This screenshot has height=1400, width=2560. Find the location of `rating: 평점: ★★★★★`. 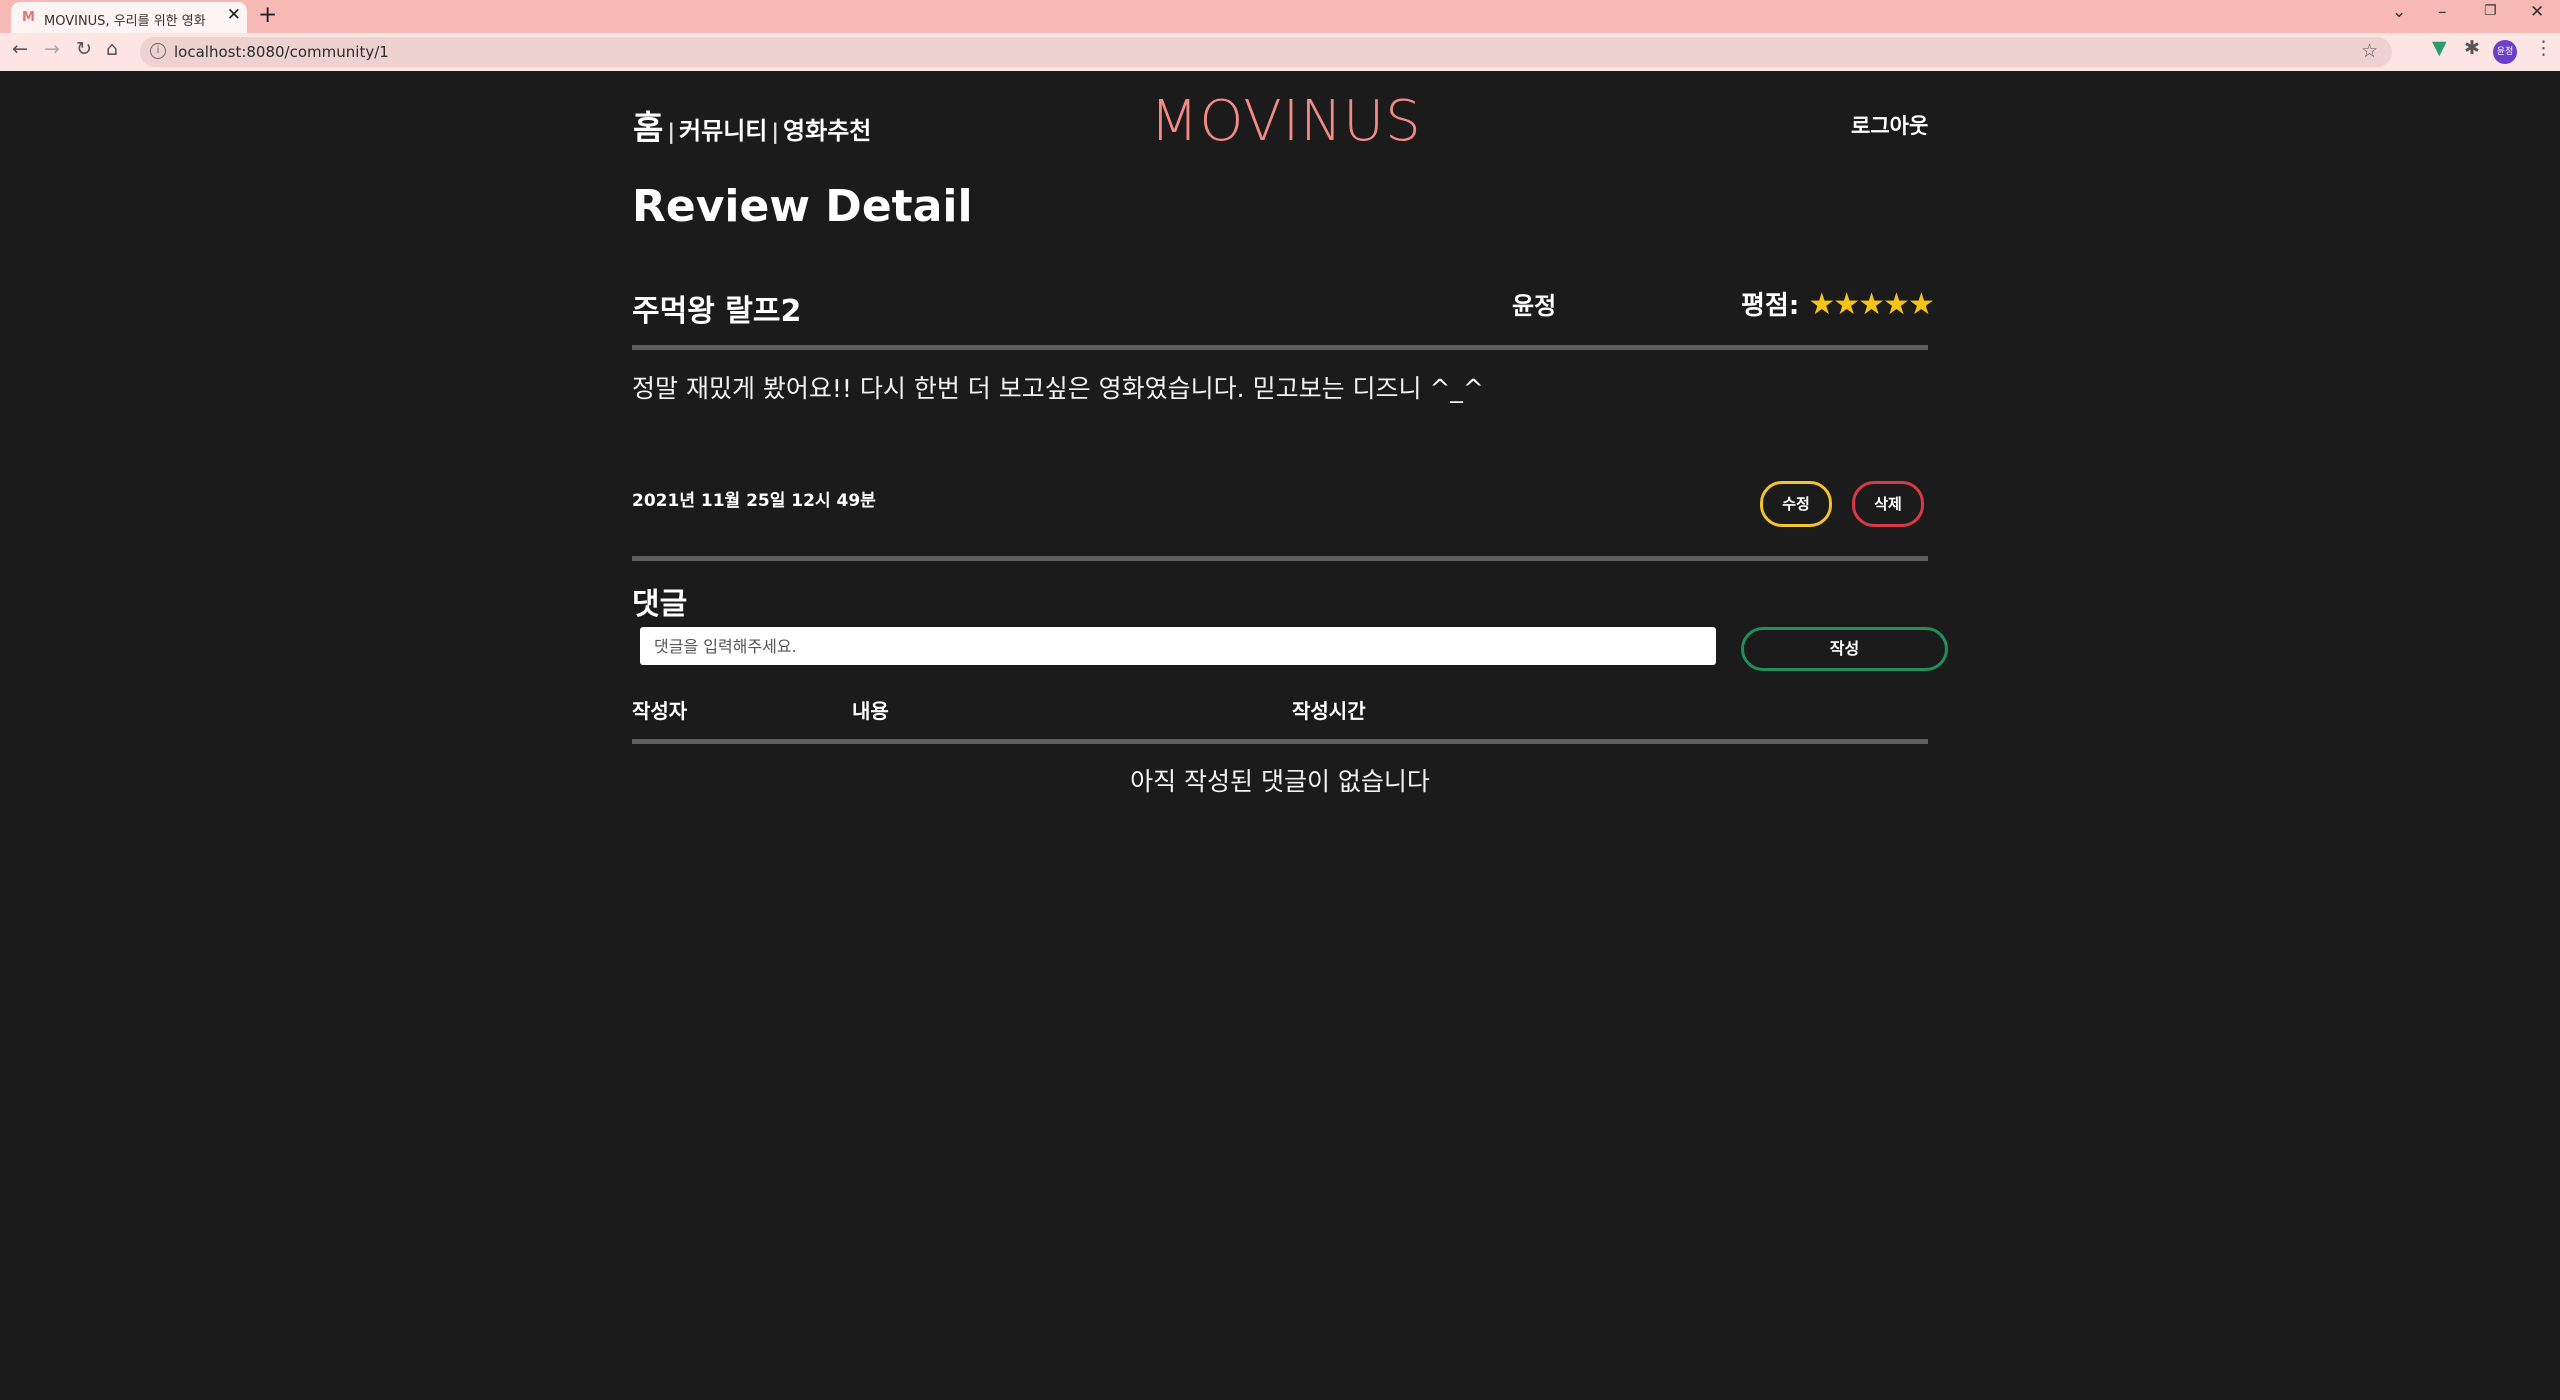

rating: 평점: ★★★★★ is located at coordinates (1838, 303).